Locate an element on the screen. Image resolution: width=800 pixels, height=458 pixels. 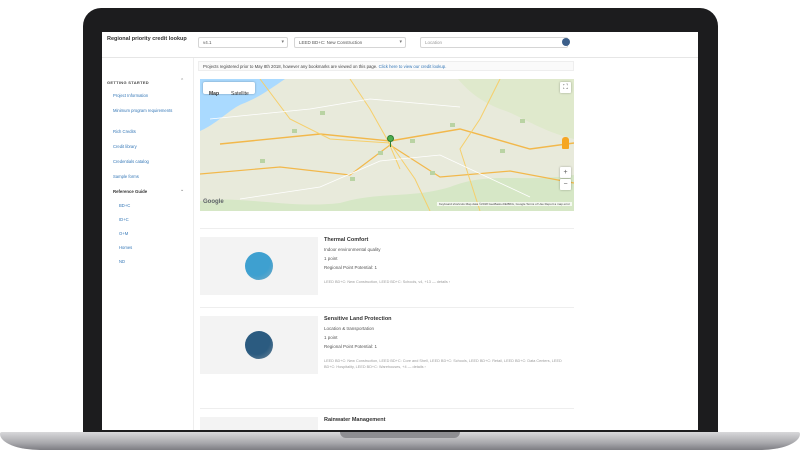
search-icon is located at coordinates (566, 42).